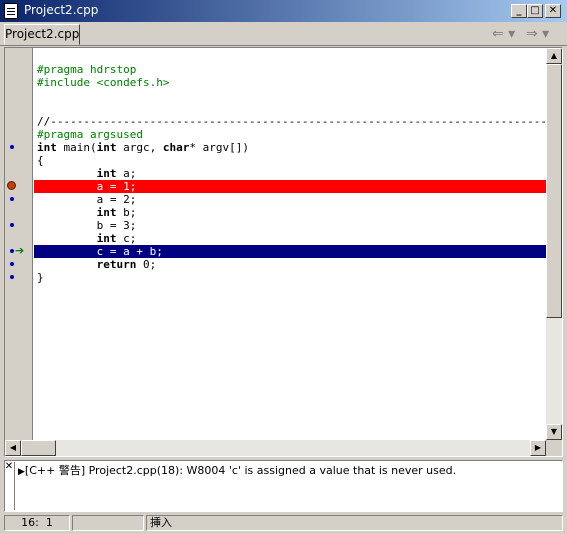 The width and height of the screenshot is (567, 534). I want to click on execution-line: c = a + b;, so click(290, 251).